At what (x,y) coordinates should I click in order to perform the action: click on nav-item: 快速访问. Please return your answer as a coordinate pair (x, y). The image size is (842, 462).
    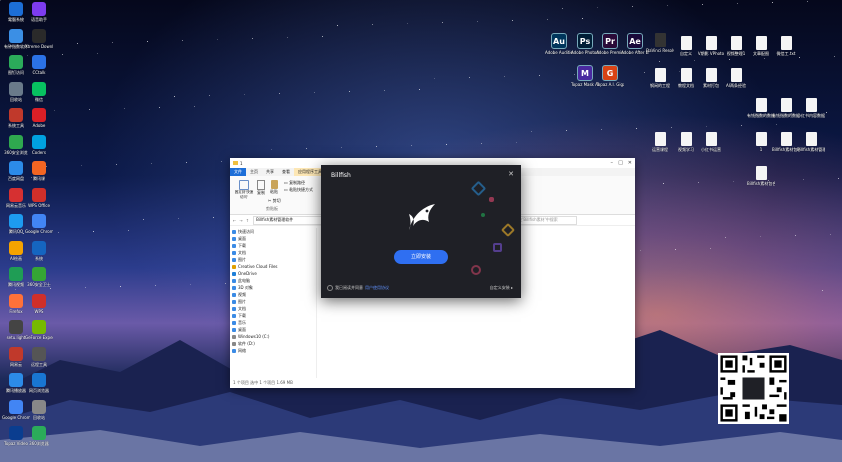
    Looking at the image, I should click on (274, 231).